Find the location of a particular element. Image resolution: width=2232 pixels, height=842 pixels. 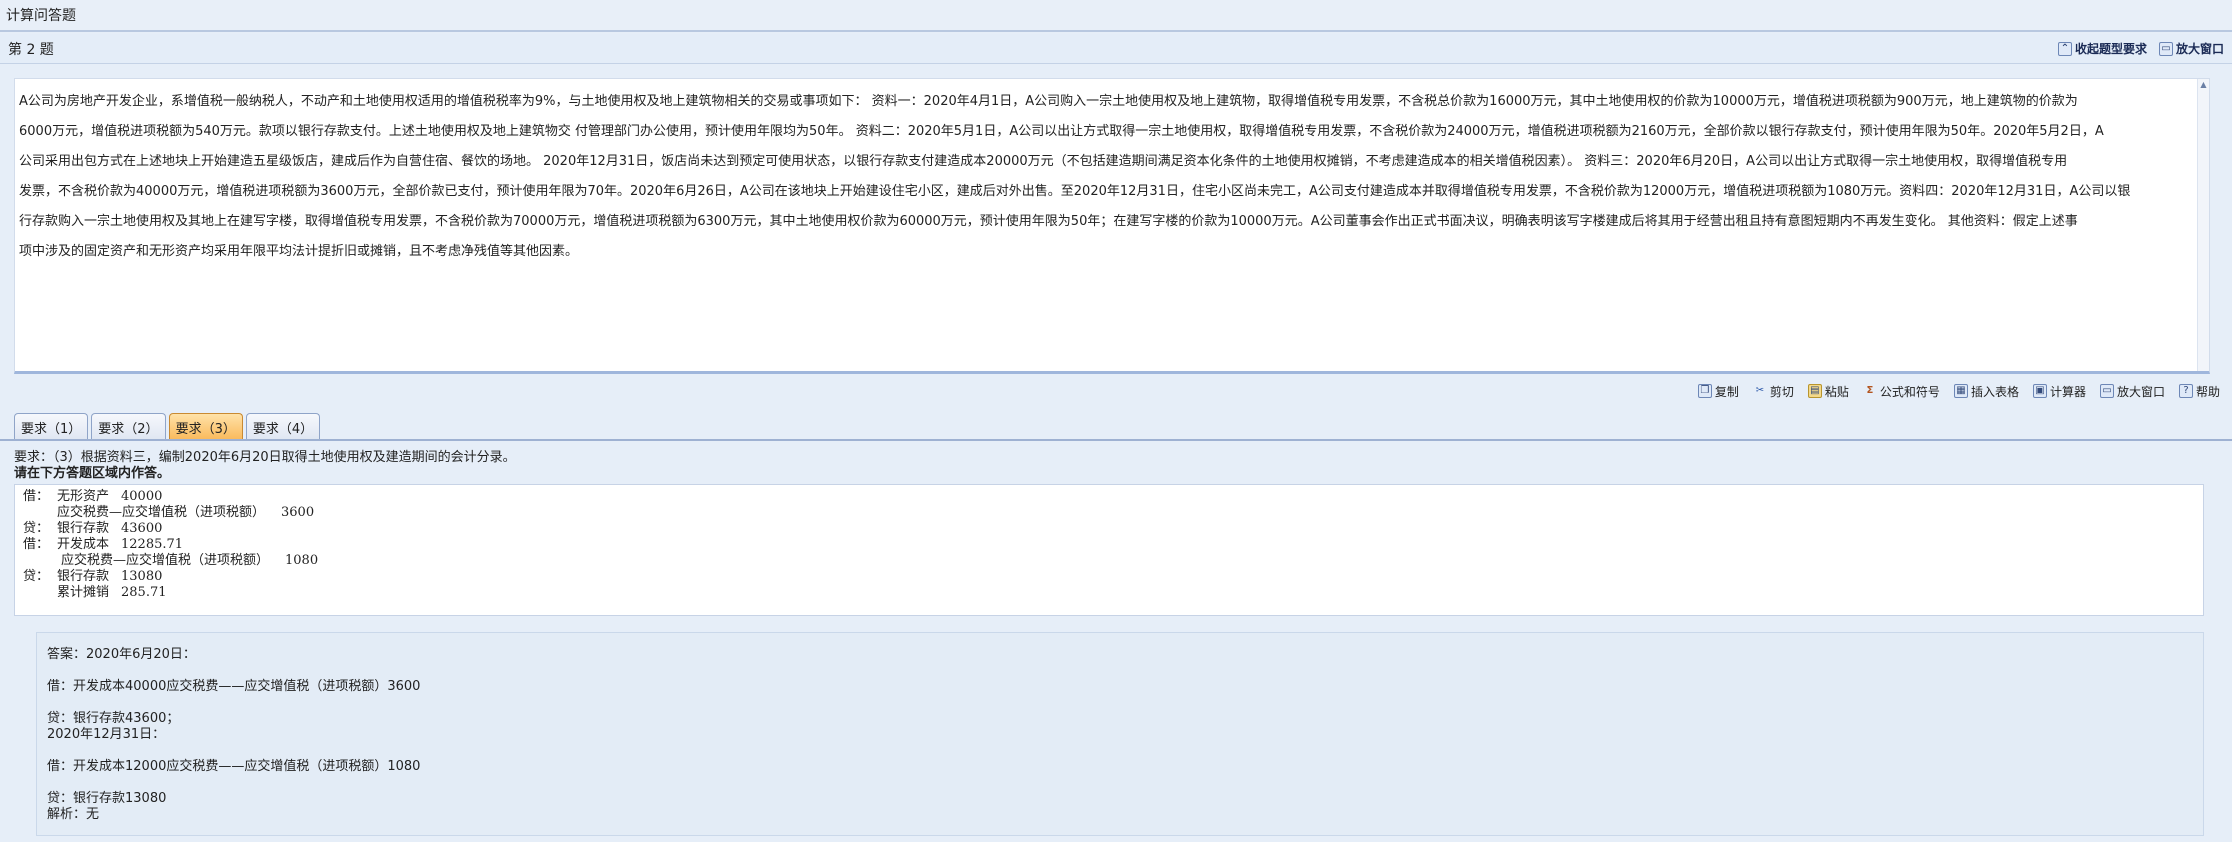

journal-line-amount: 1080 is located at coordinates (302, 560).